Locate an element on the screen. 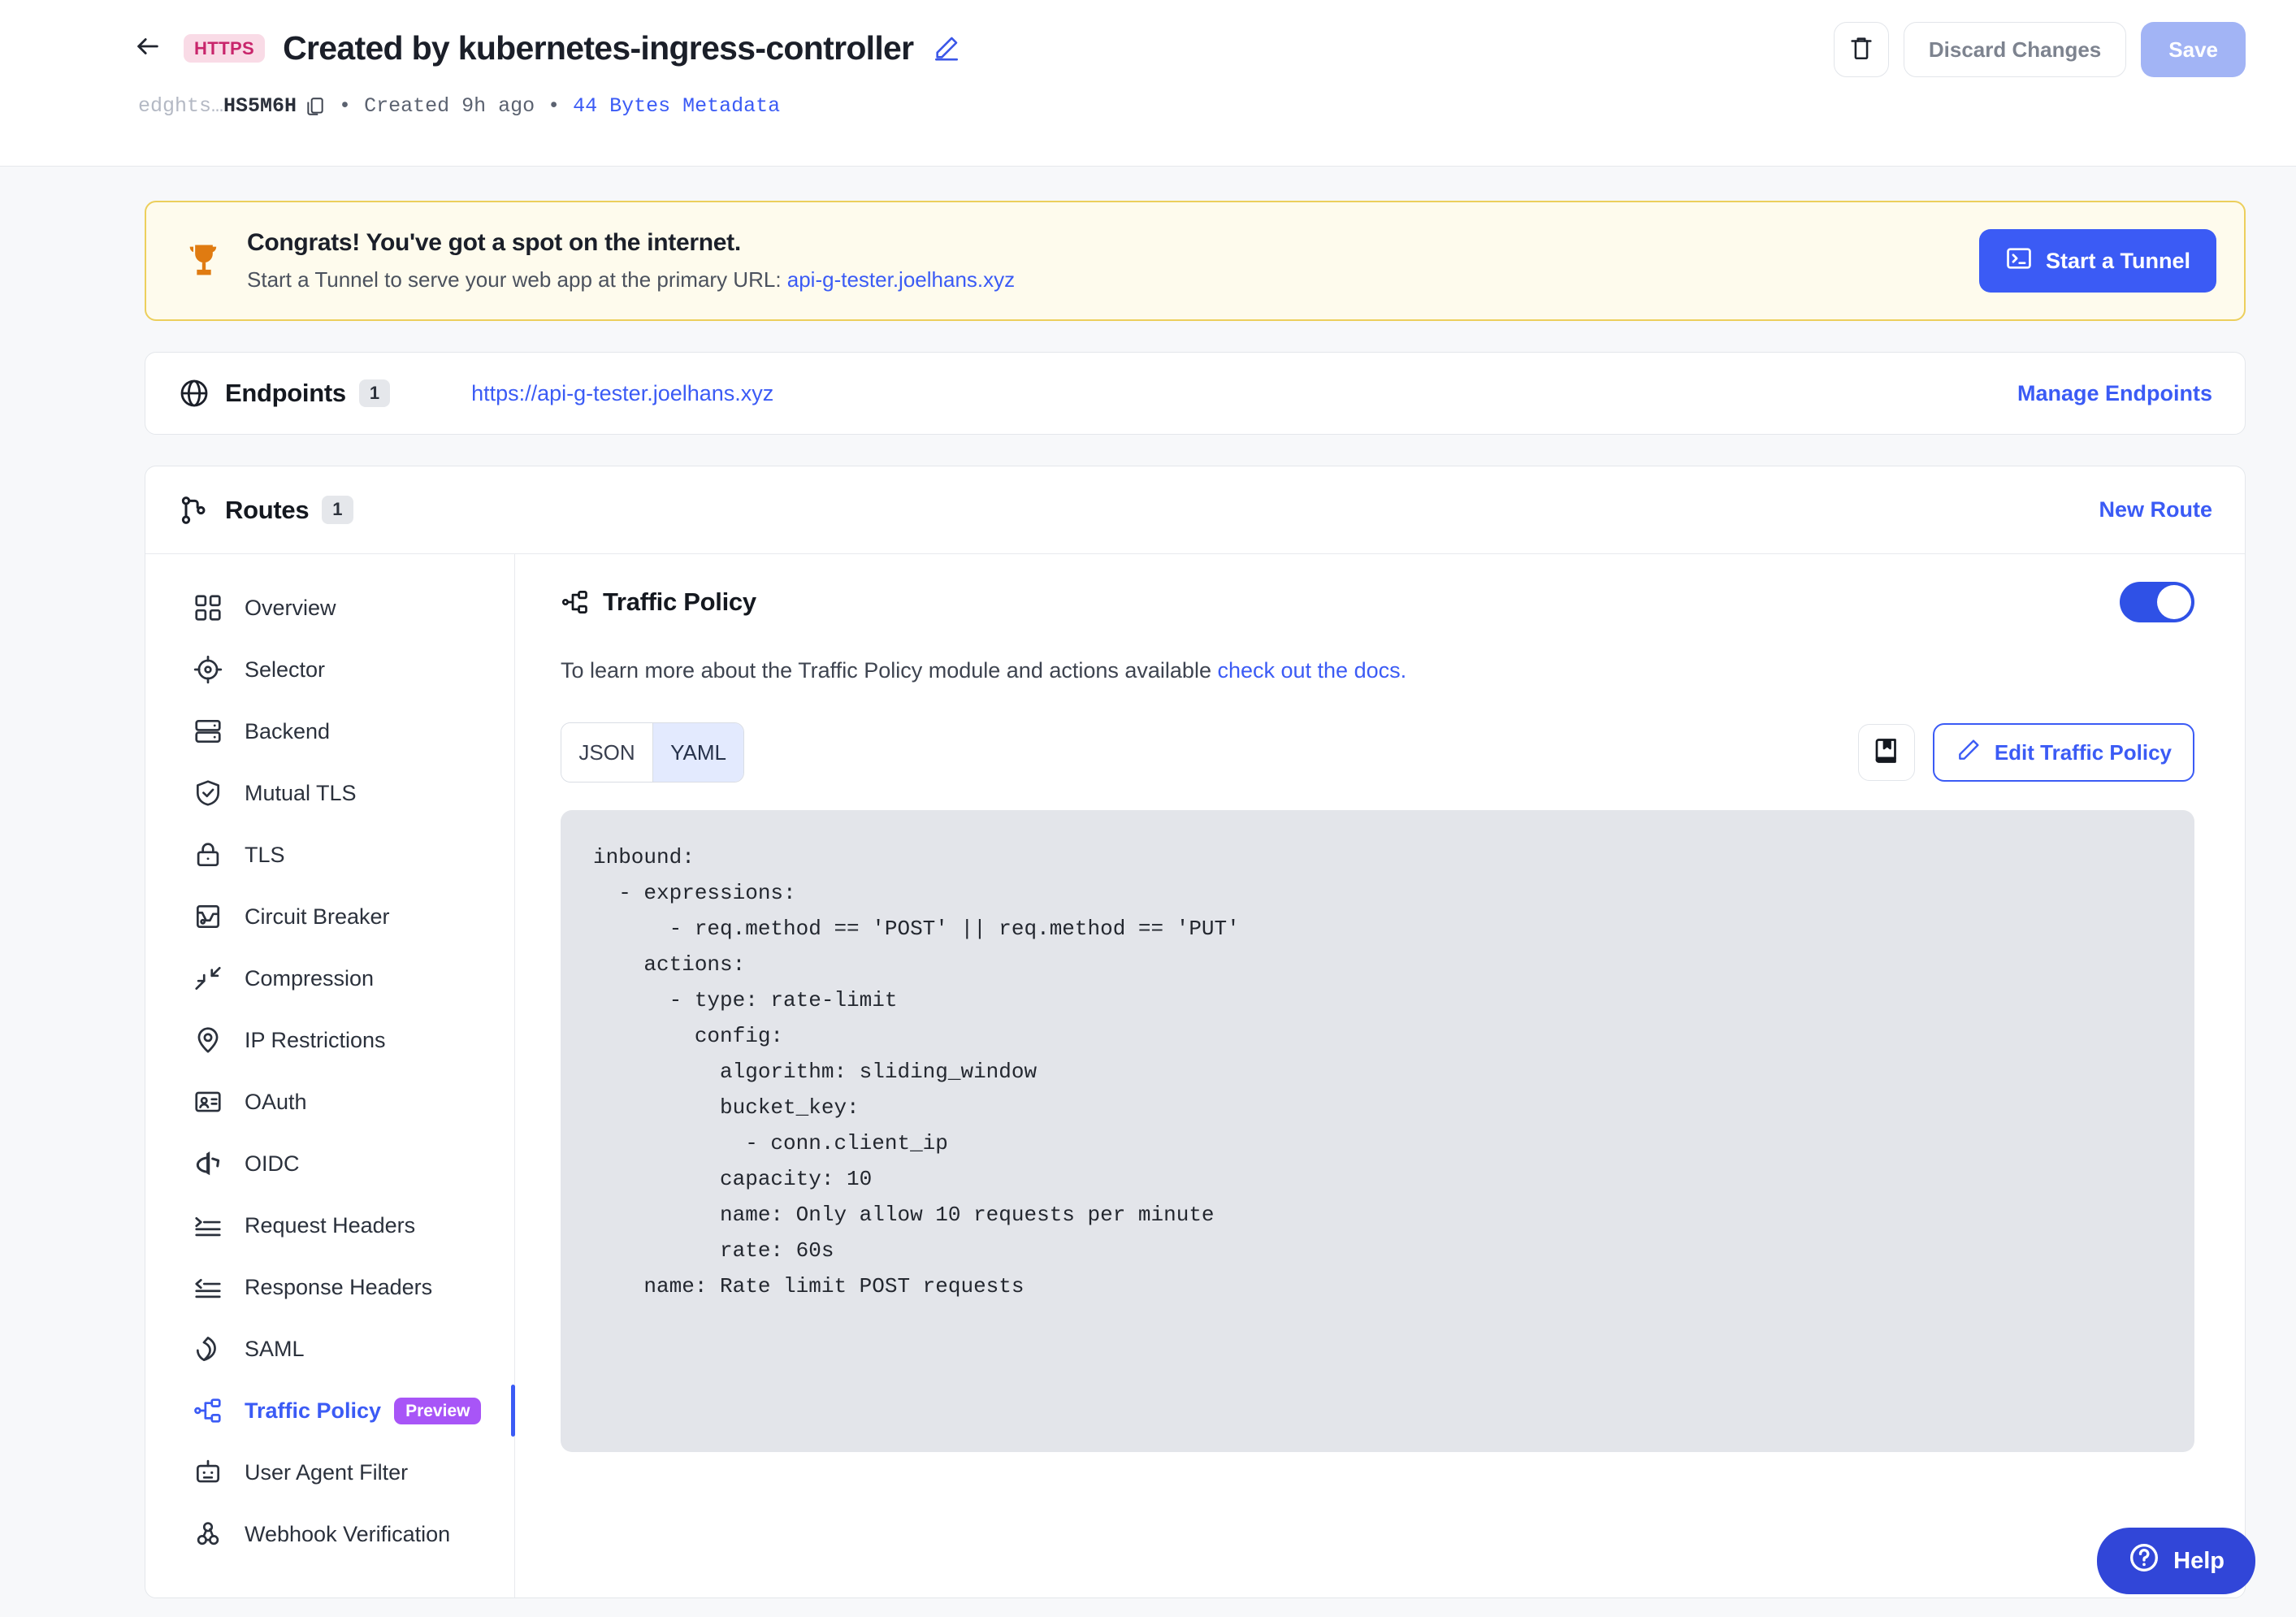 This screenshot has height=1617, width=2296. trophy-icon is located at coordinates (204, 261).